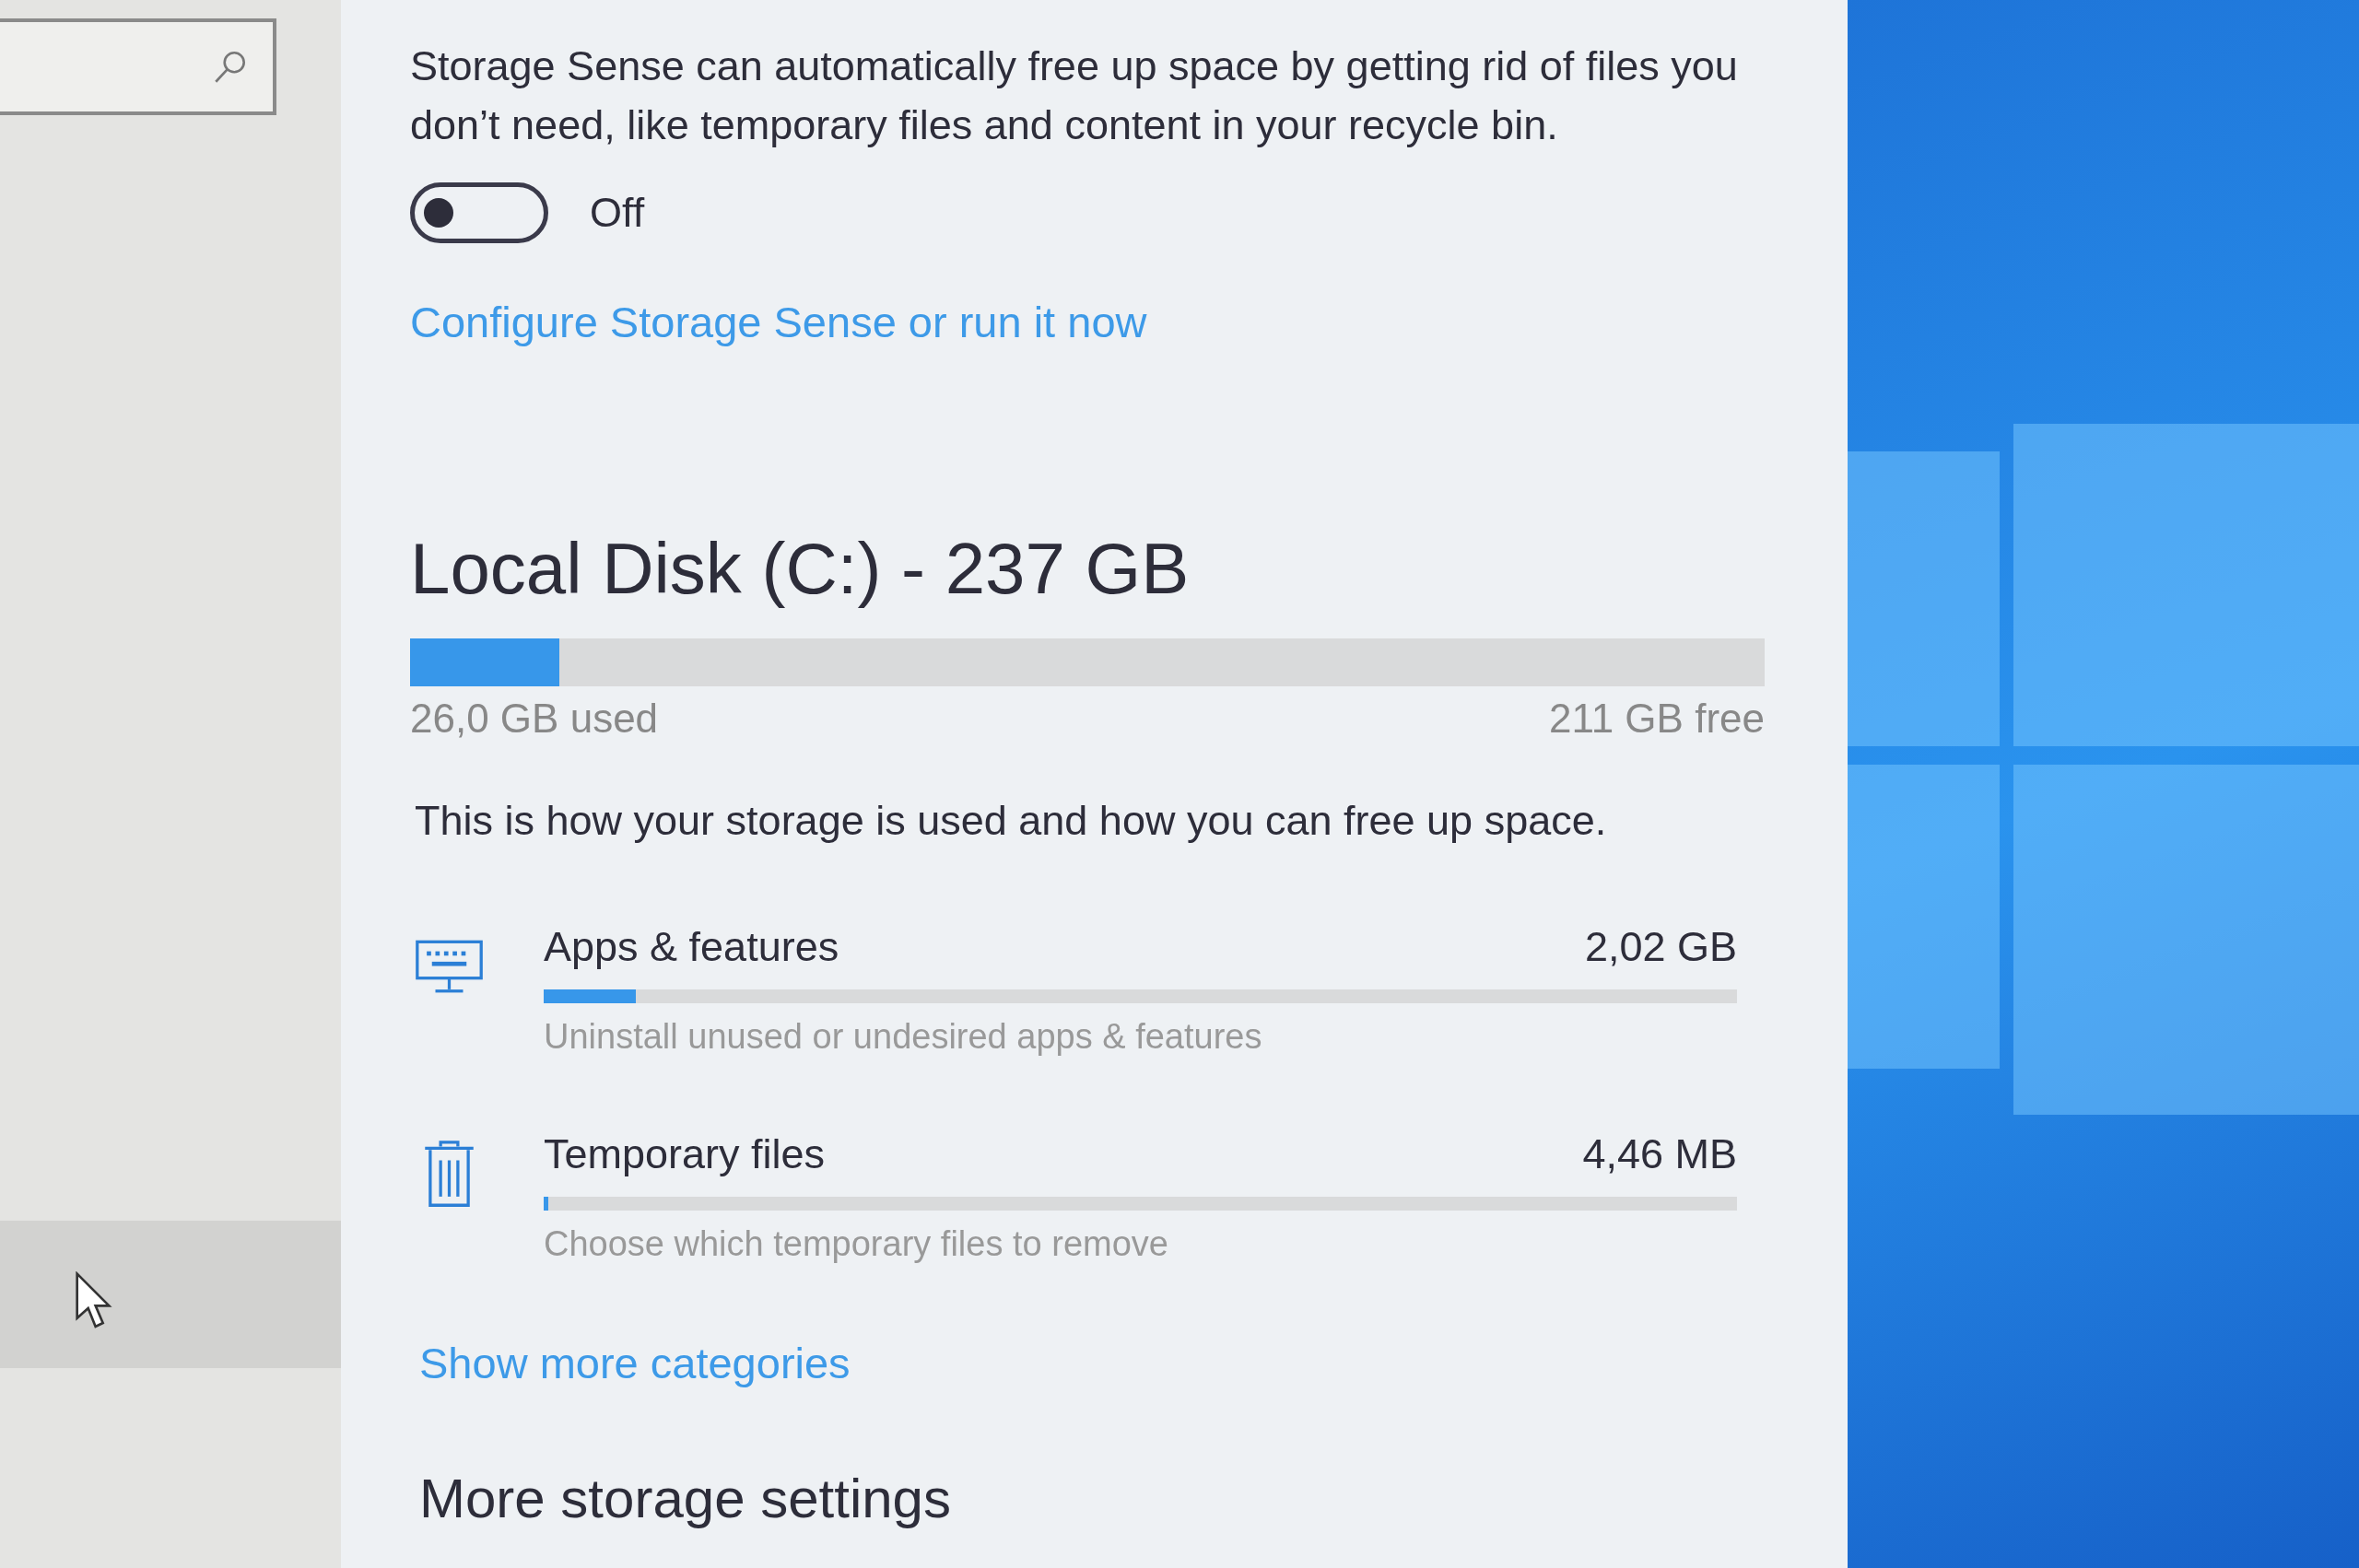  I want to click on storage-sense-toggle, so click(479, 212).